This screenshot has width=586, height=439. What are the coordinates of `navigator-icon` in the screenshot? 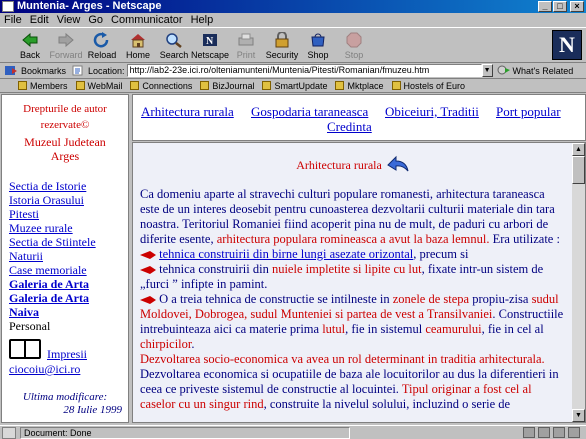 It's located at (529, 432).